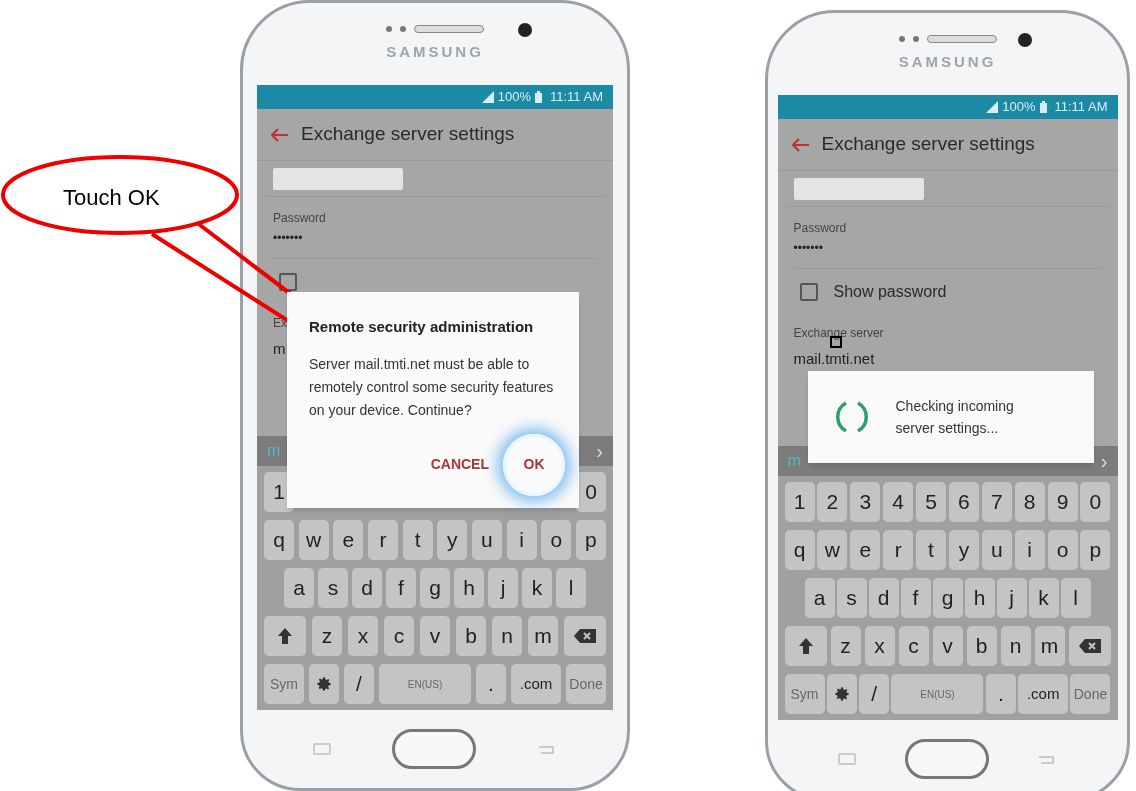 Image resolution: width=1136 pixels, height=791 pixels. What do you see at coordinates (111, 198) in the screenshot?
I see `callout-text: Touch OK` at bounding box center [111, 198].